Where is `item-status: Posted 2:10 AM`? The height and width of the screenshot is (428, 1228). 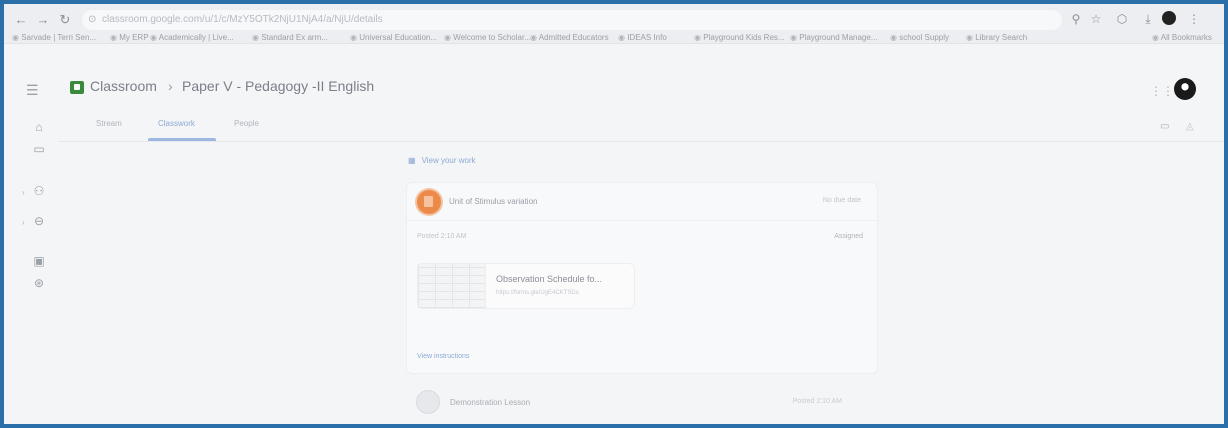
item-status: Posted 2:10 AM is located at coordinates (817, 401).